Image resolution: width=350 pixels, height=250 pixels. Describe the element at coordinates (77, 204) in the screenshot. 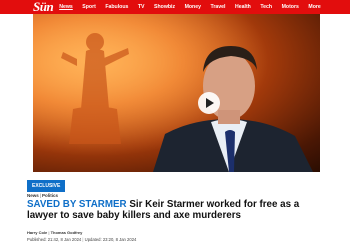

I see `headline-kicker: SAVED BY STARMER` at that location.